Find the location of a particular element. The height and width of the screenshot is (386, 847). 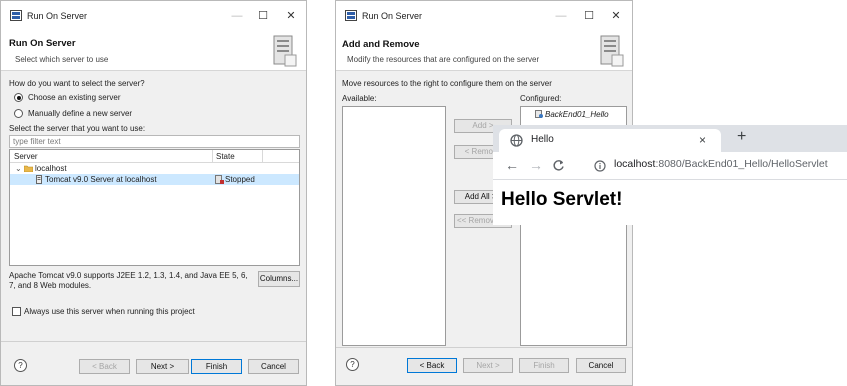

column-header-server: Server is located at coordinates (26, 156).